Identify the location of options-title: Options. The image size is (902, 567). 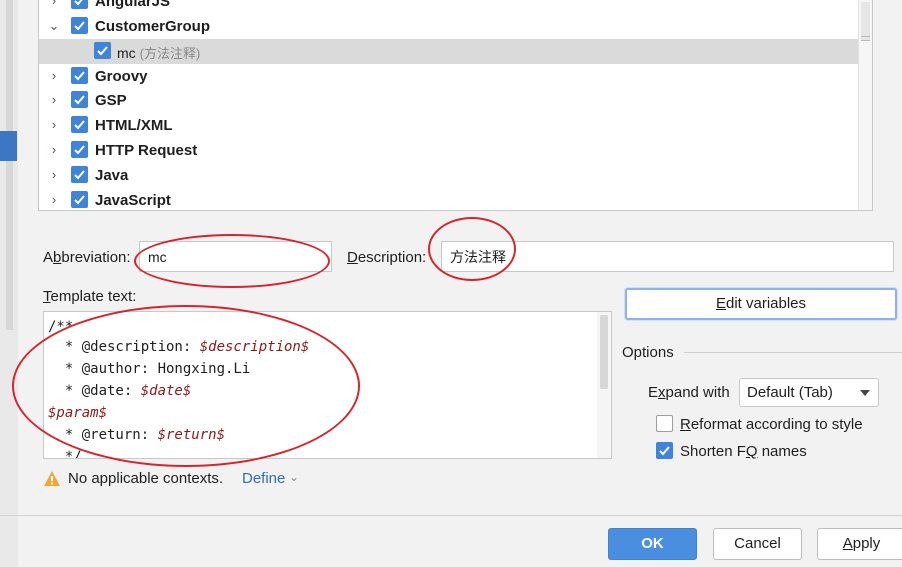
(648, 352).